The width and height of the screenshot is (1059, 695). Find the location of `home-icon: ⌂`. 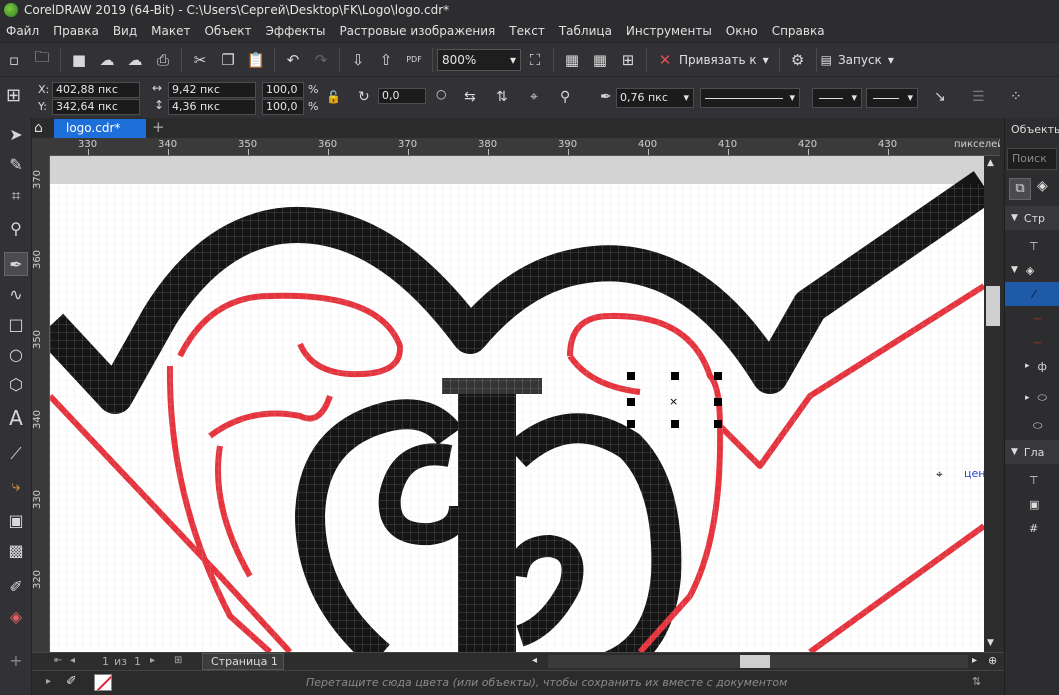

home-icon: ⌂ is located at coordinates (38, 128).